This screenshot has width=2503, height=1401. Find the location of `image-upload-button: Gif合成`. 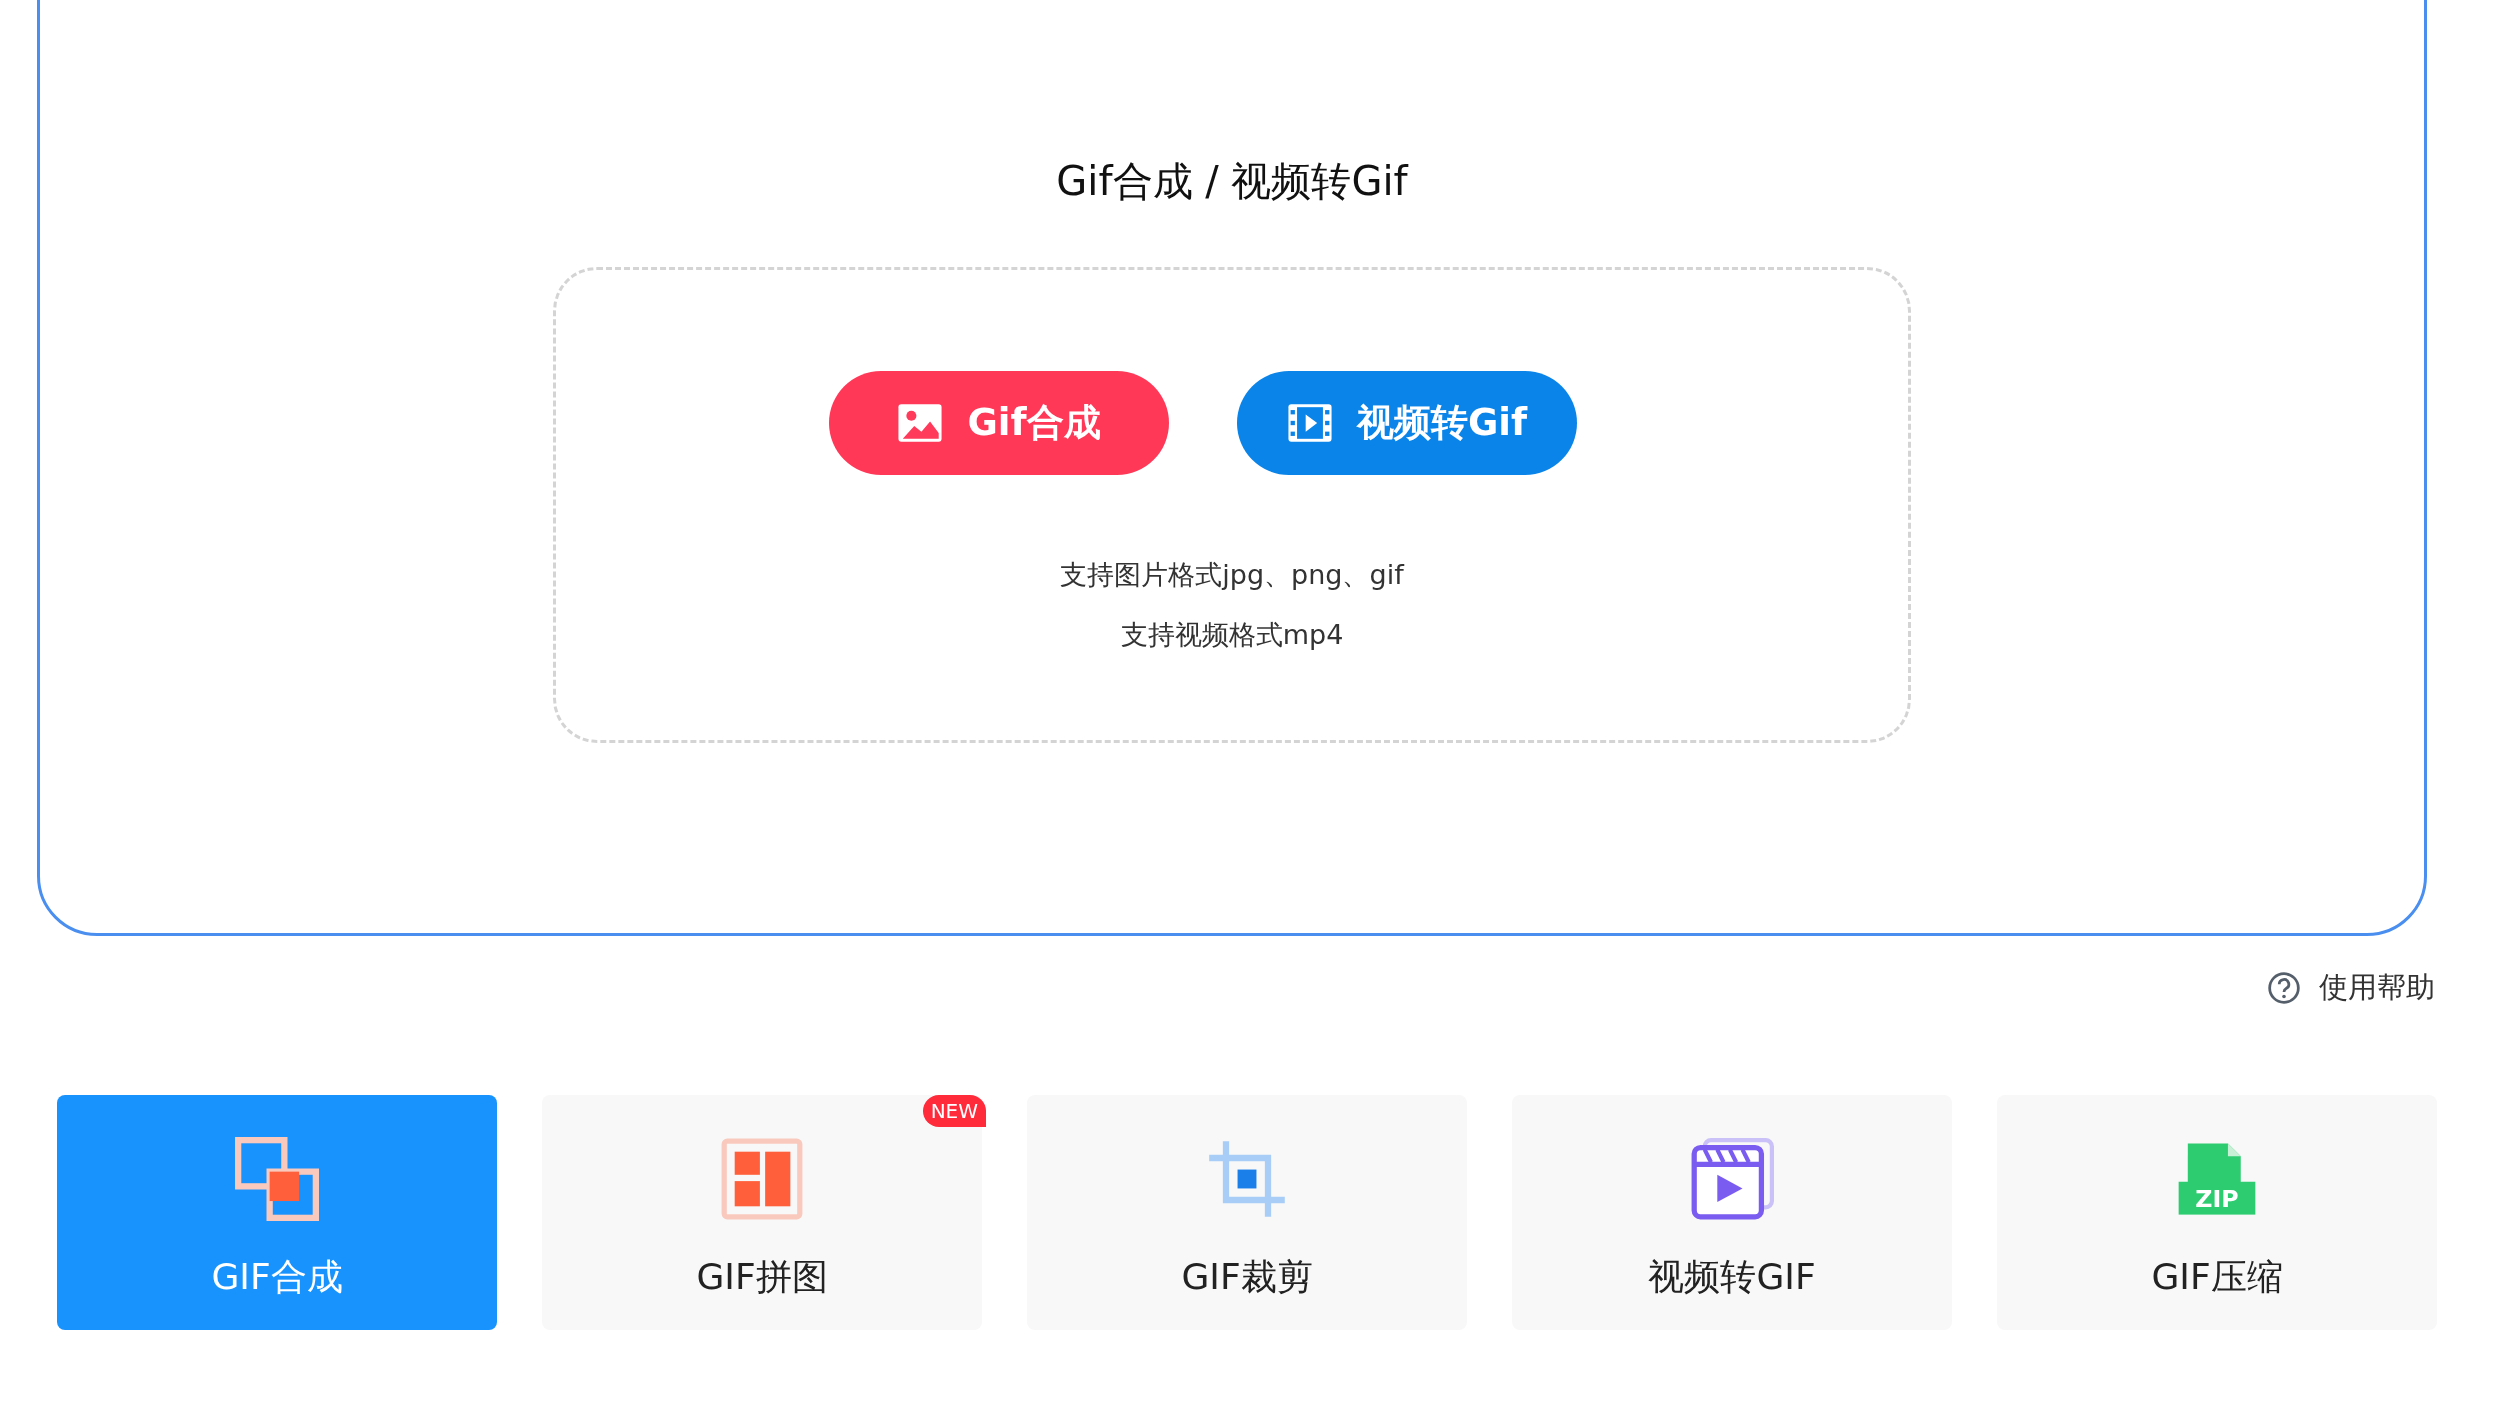

image-upload-button: Gif合成 is located at coordinates (999, 423).